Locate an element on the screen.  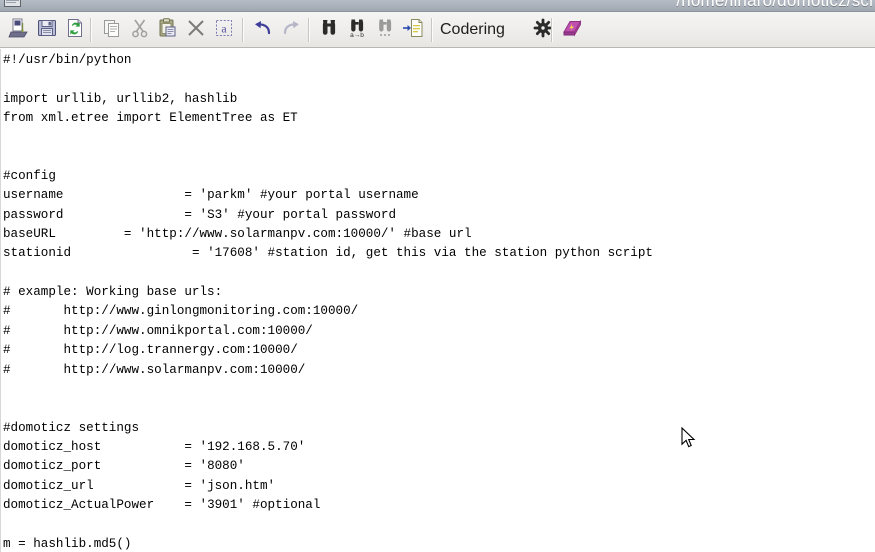
binoculars-replace-icon: a→b is located at coordinates (357, 30).